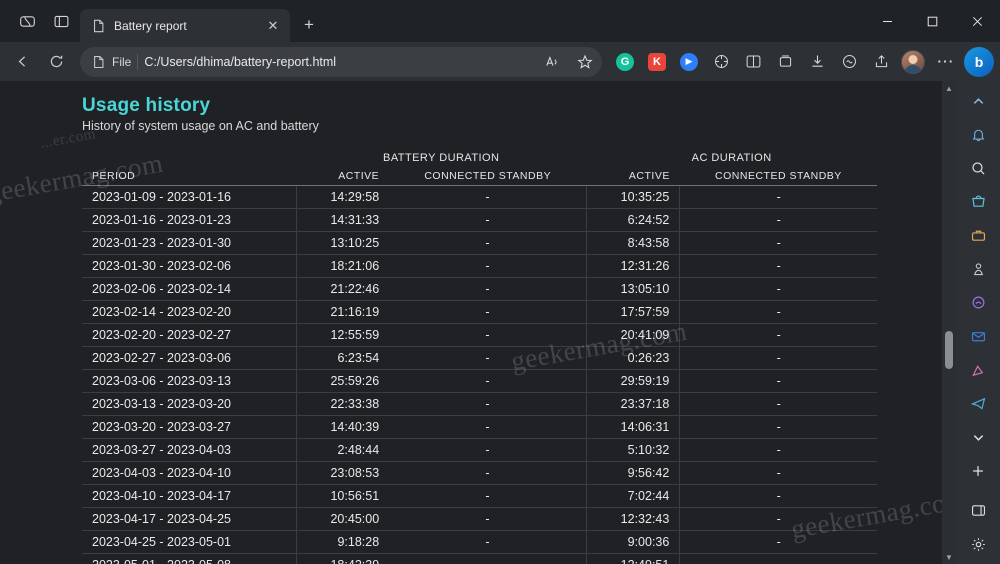  Describe the element at coordinates (978, 404) in the screenshot. I see `sidebar-item-telegram` at that location.